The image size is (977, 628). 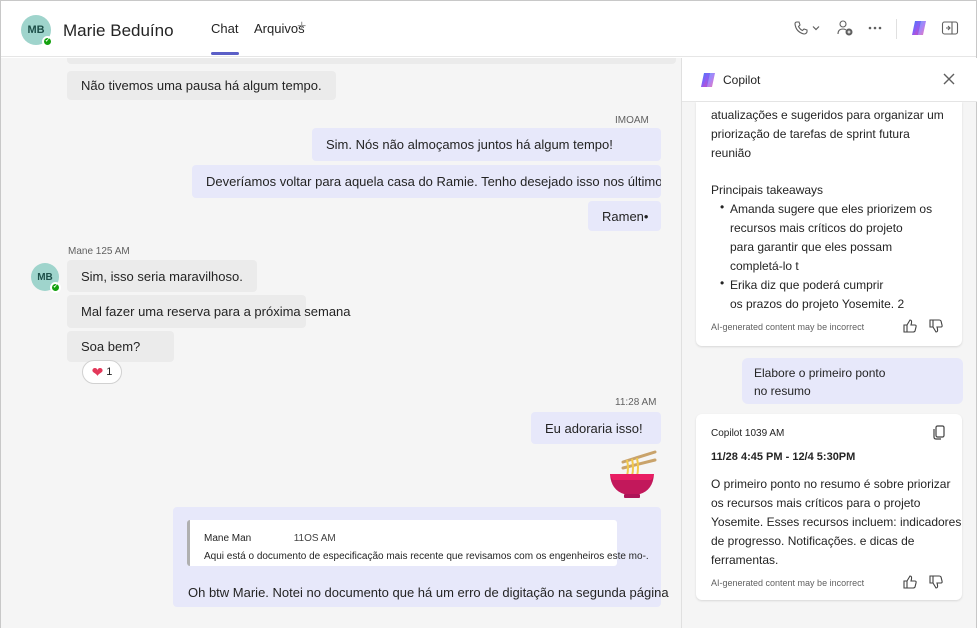 I want to click on reaction-pill: ❤ 1, so click(x=102, y=372).